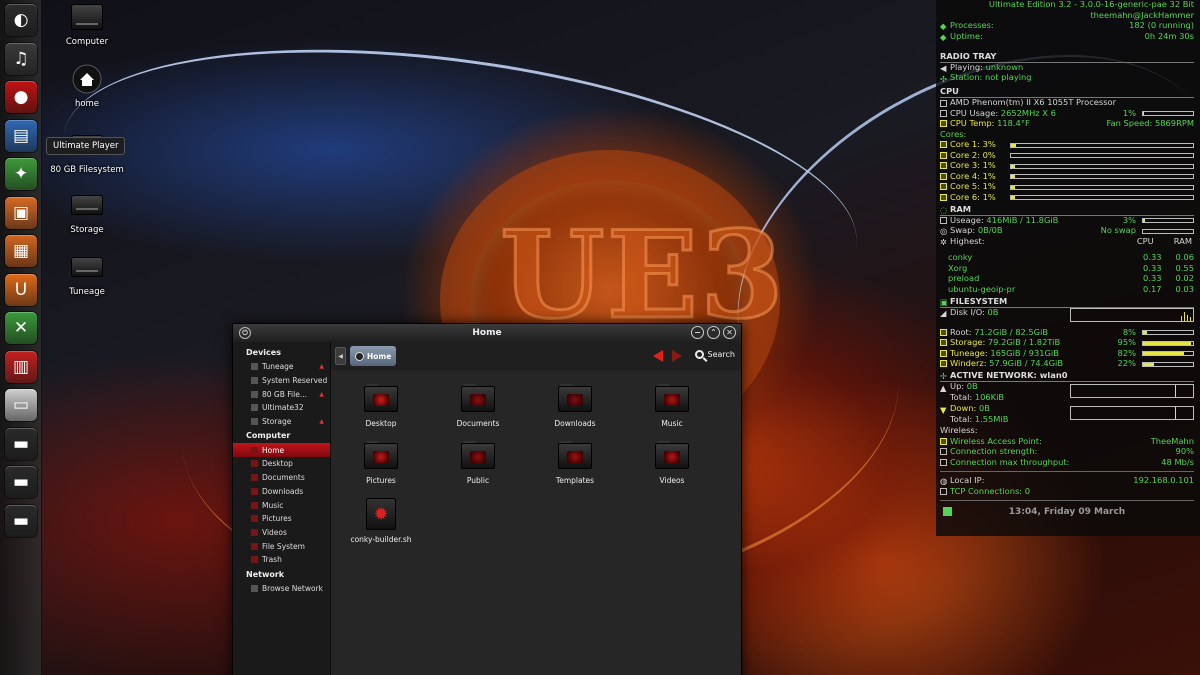 The height and width of the screenshot is (675, 1200). Describe the element at coordinates (87, 230) in the screenshot. I see `desktop-icon-label: Storage` at that location.